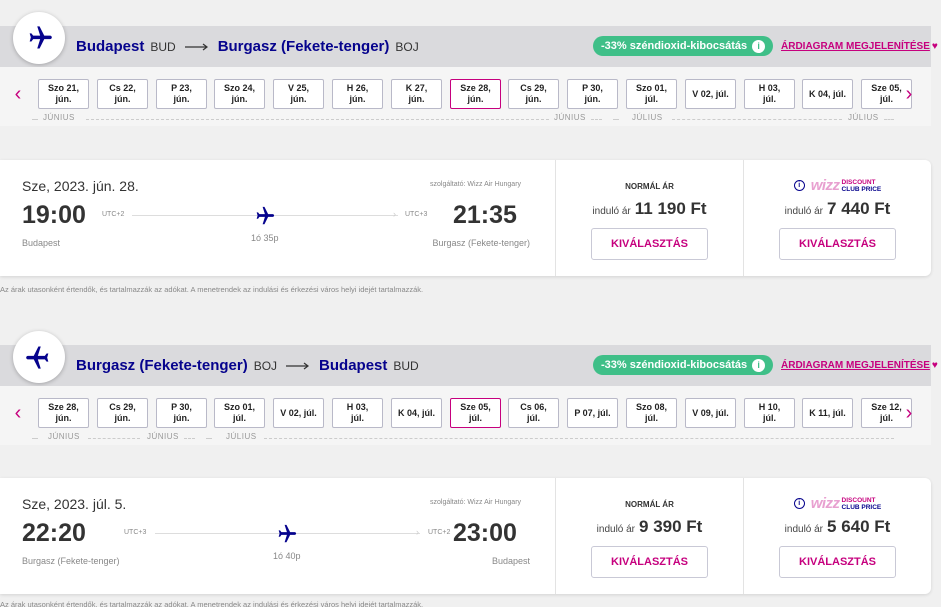 This screenshot has height=607, width=941. What do you see at coordinates (475, 413) in the screenshot?
I see `date-chip: Sze 05, júl.` at bounding box center [475, 413].